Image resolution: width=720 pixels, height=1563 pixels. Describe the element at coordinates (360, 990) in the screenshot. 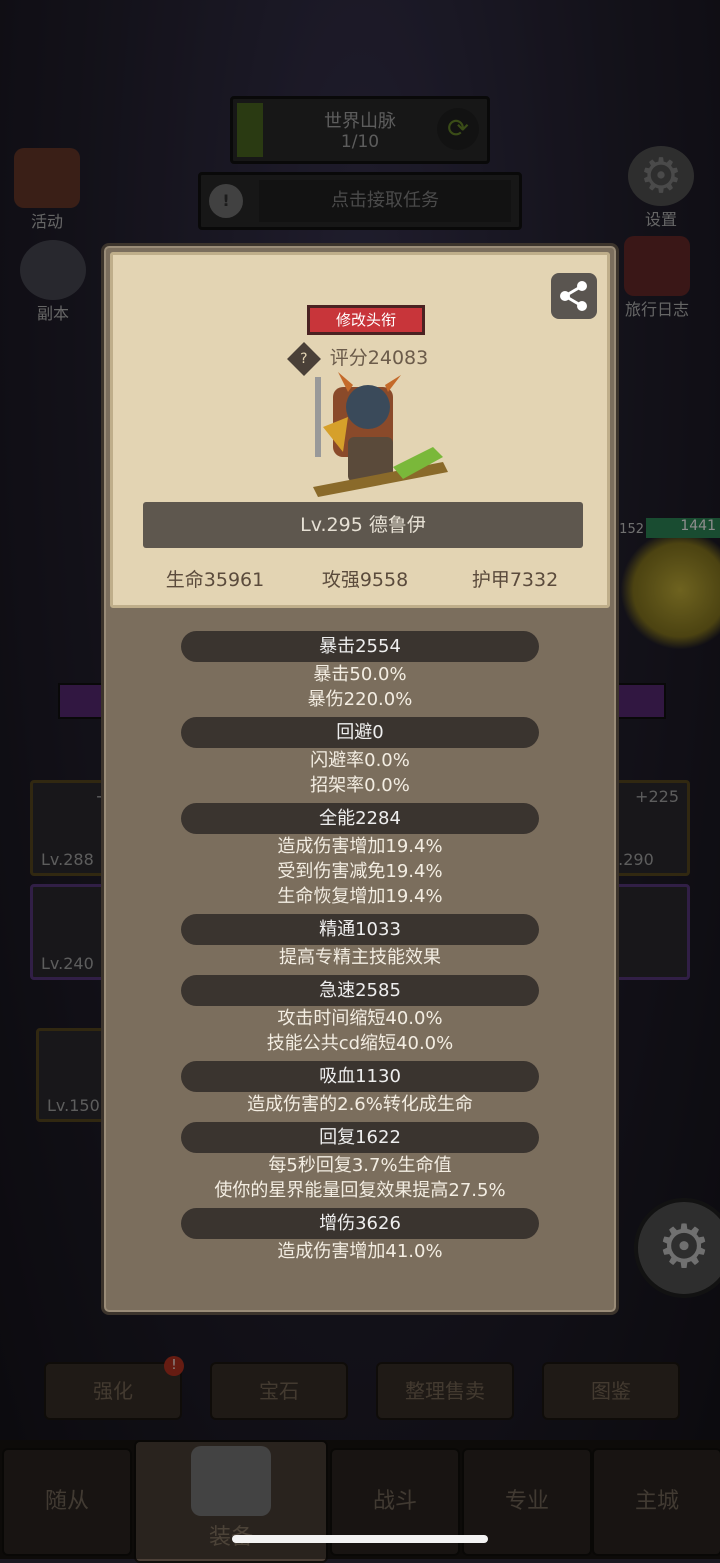

I see `stat-header: 急速2585` at that location.